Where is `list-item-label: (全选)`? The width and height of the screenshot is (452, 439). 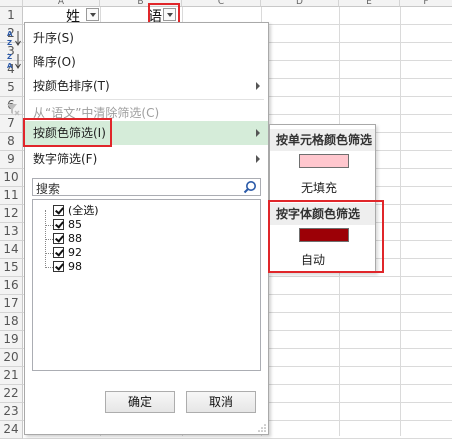
list-item-label: (全选) is located at coordinates (83, 210).